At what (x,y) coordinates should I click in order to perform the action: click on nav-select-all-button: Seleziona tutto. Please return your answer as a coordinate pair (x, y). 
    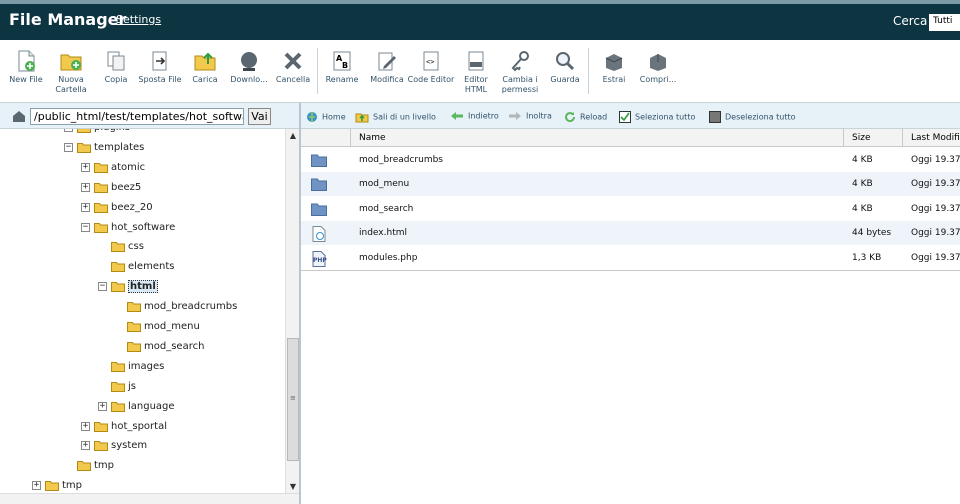
    Looking at the image, I should click on (657, 117).